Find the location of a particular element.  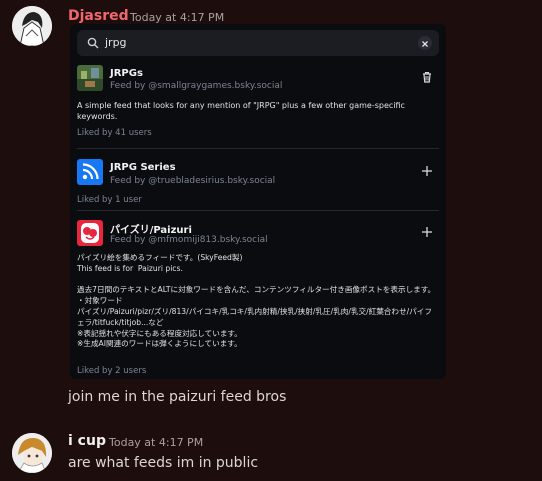

feed-title: JRPG Series is located at coordinates (143, 167).